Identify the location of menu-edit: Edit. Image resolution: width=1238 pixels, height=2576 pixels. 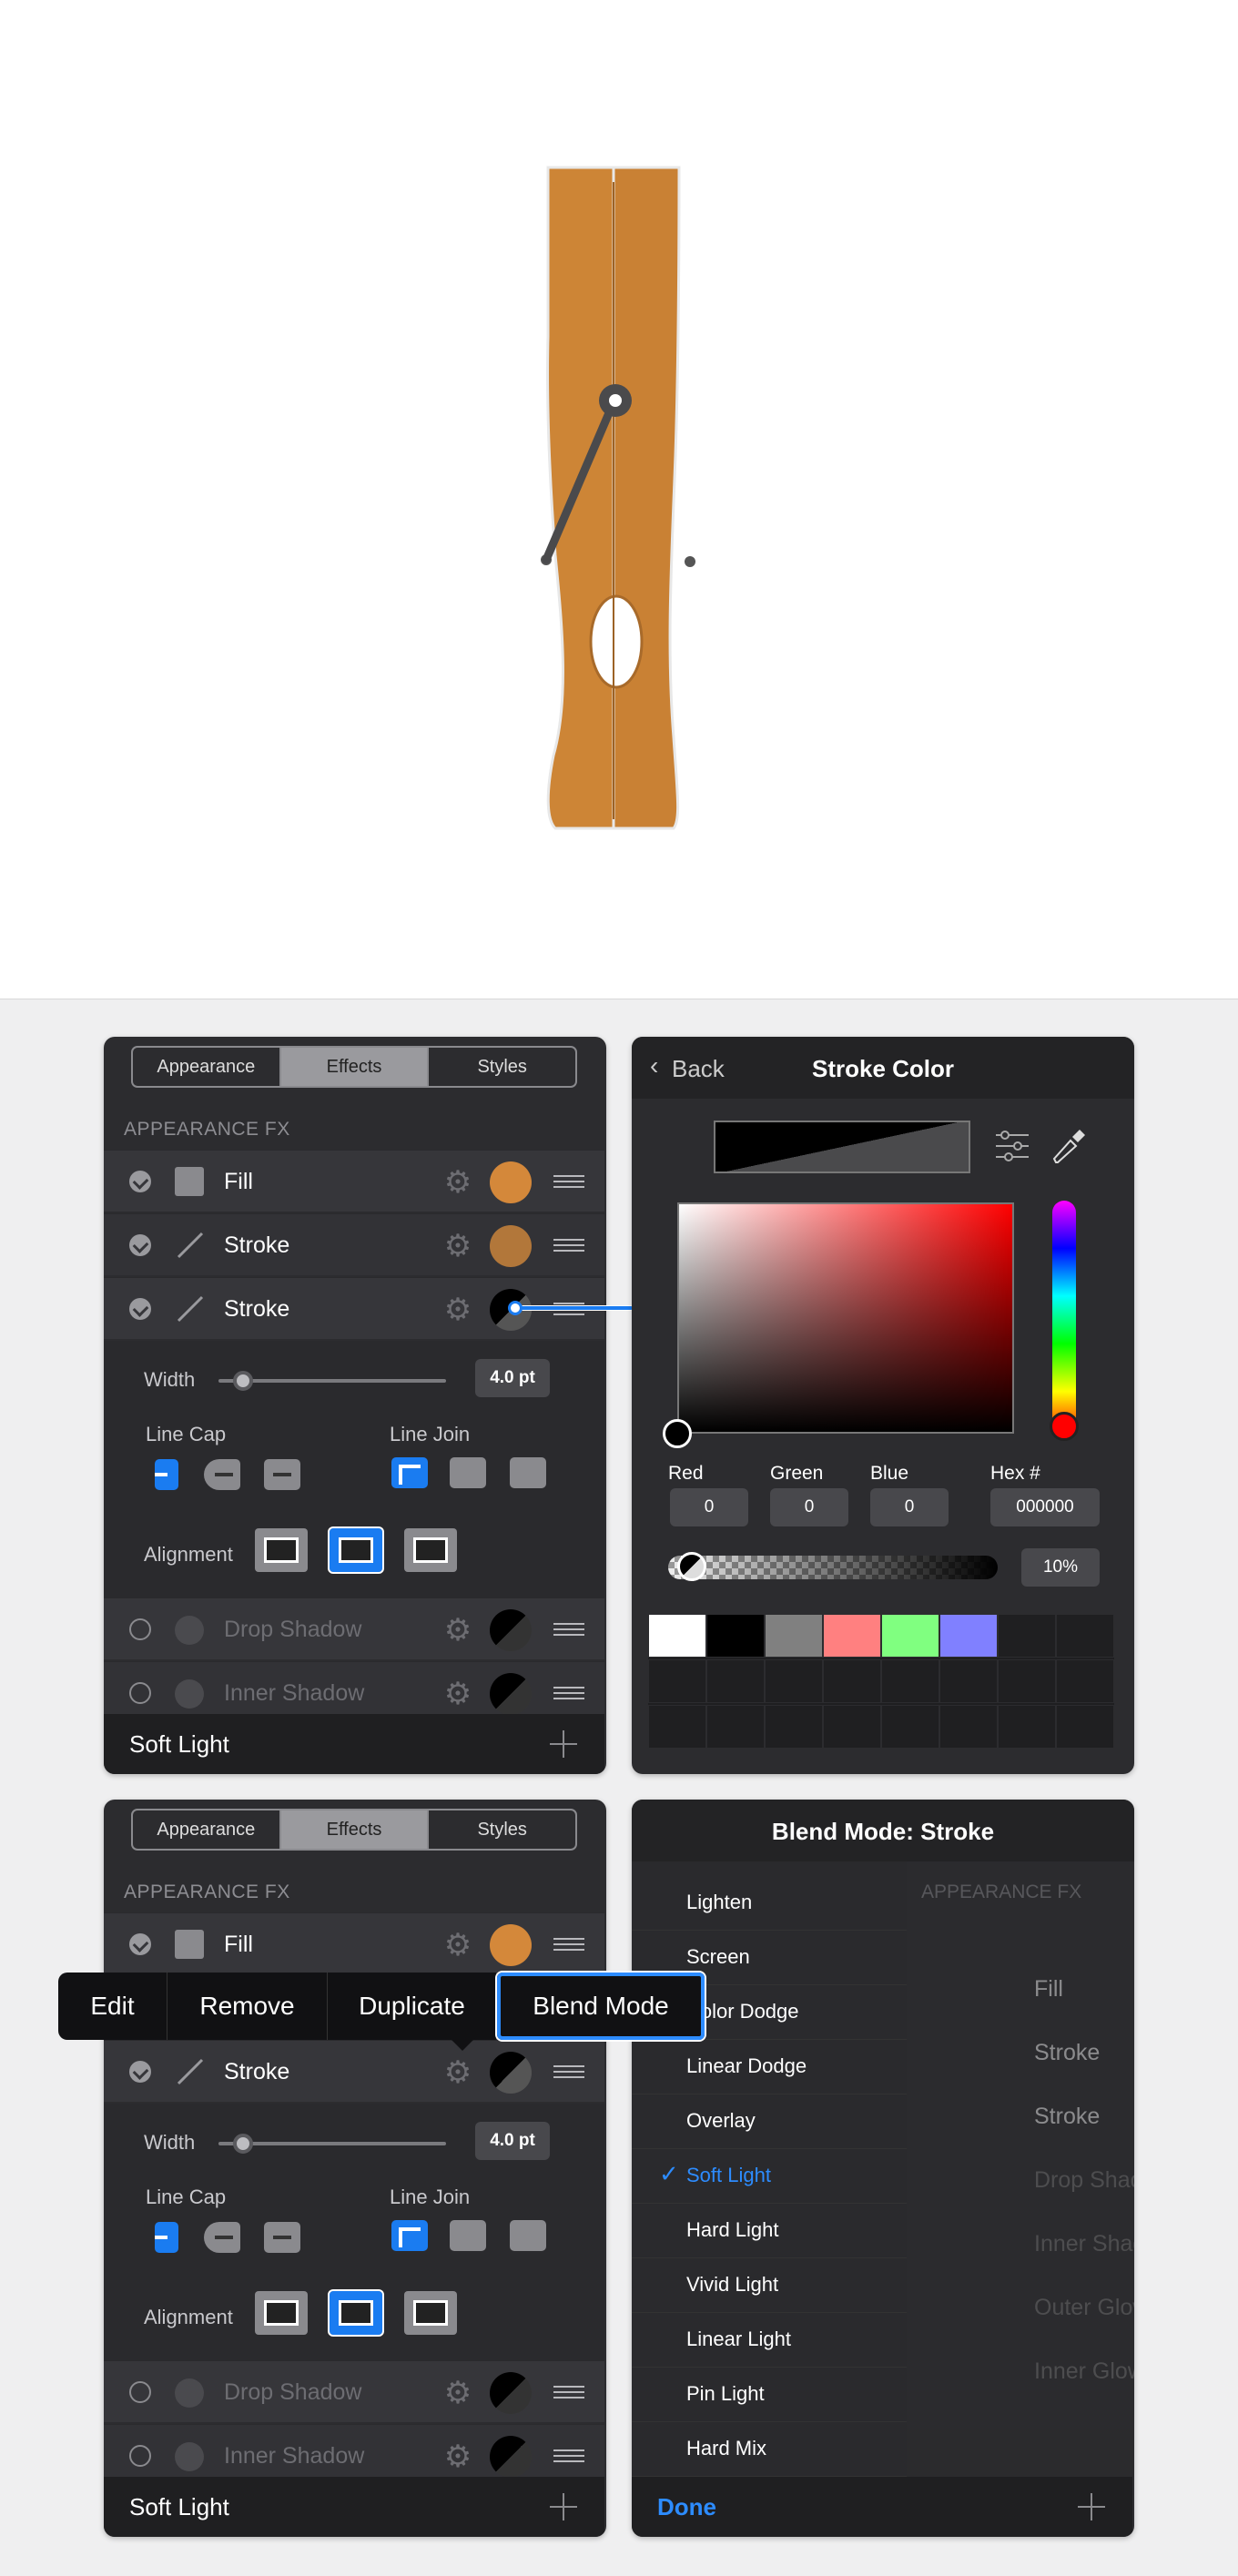
(112, 2006).